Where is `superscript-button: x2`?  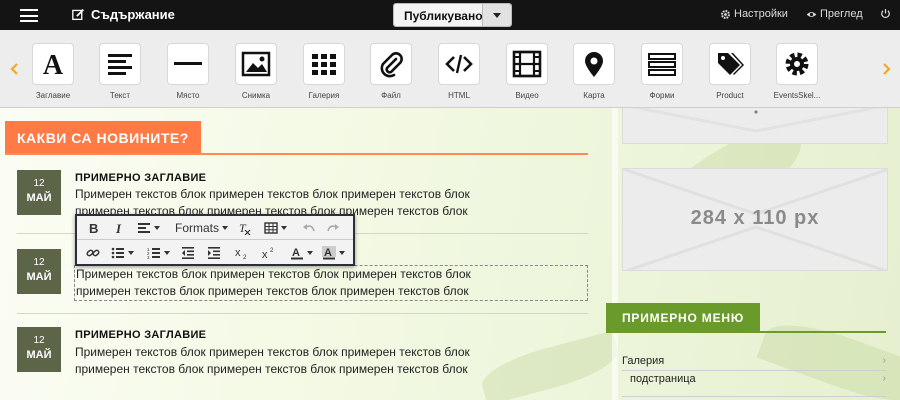
superscript-button: x2 is located at coordinates (269, 253).